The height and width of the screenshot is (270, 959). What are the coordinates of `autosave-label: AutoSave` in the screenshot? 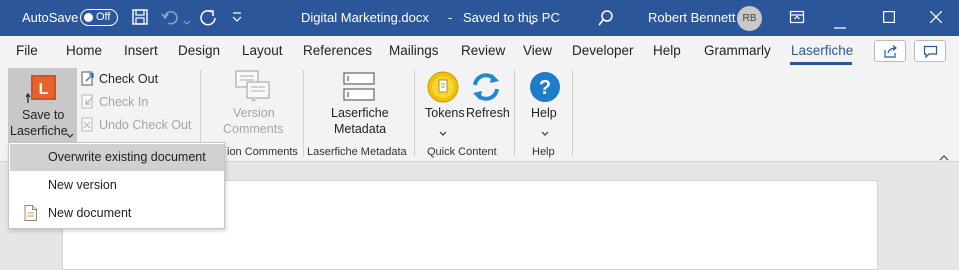 It's located at (50, 17).